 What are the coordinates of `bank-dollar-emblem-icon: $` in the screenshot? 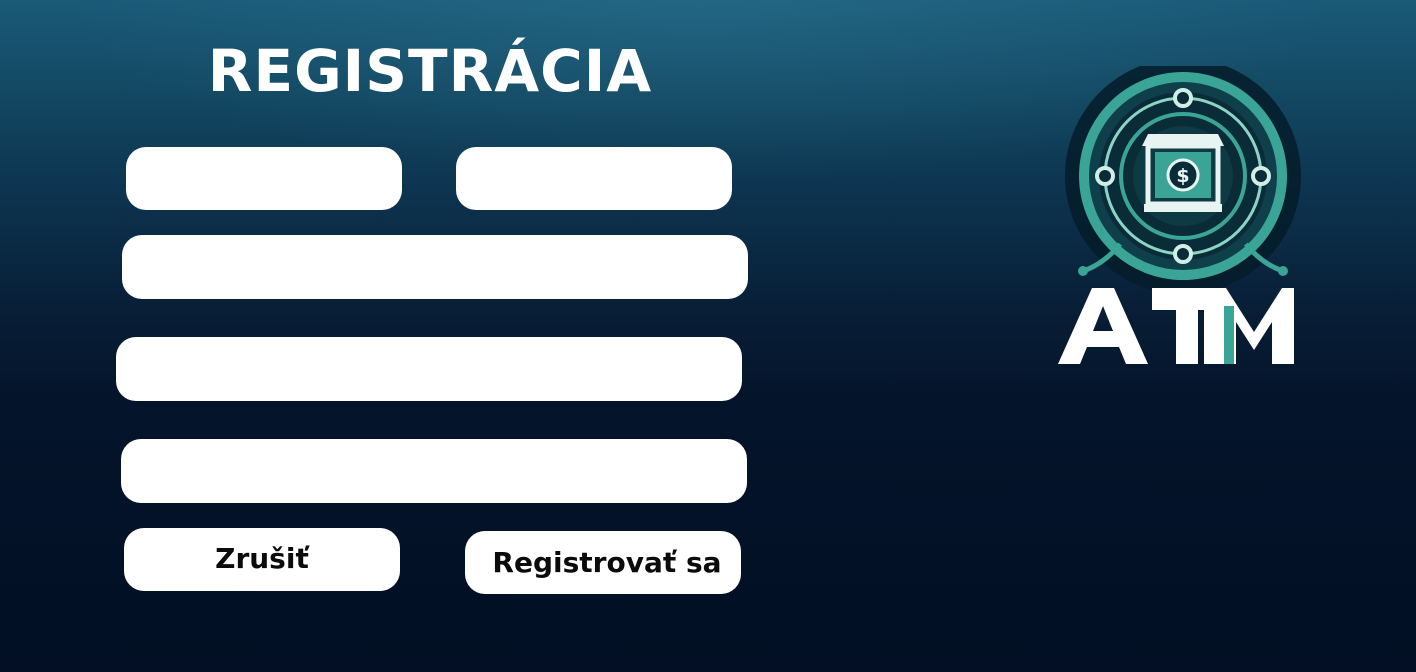 It's located at (1179, 211).